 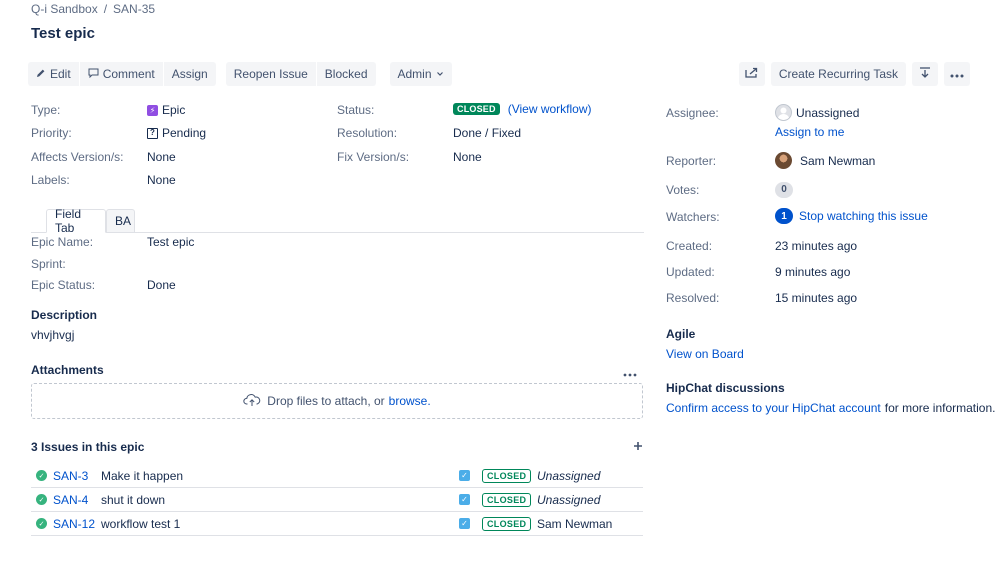 I want to click on table-row: ✓ SAN-4 shut it down ✓ CLOSED Unassigned, so click(x=337, y=500).